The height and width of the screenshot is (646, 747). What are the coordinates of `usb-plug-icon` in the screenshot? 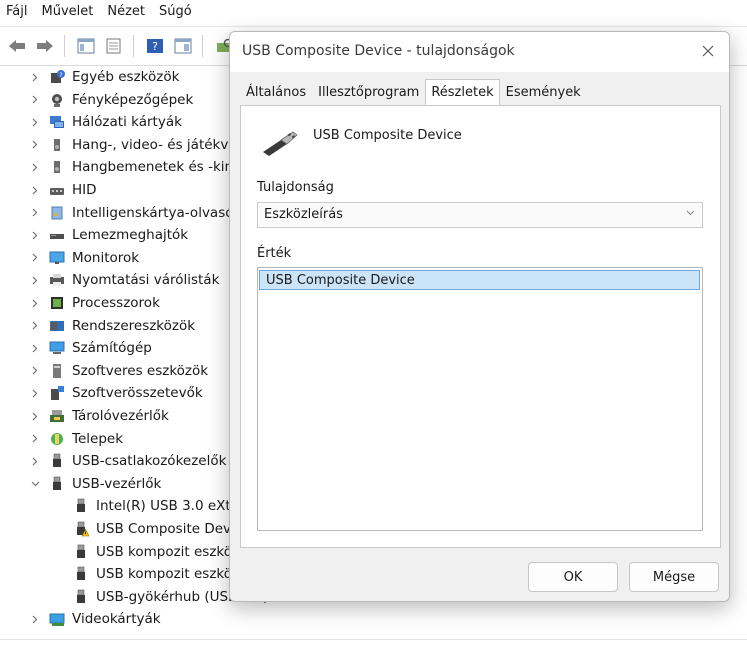 It's located at (279, 142).